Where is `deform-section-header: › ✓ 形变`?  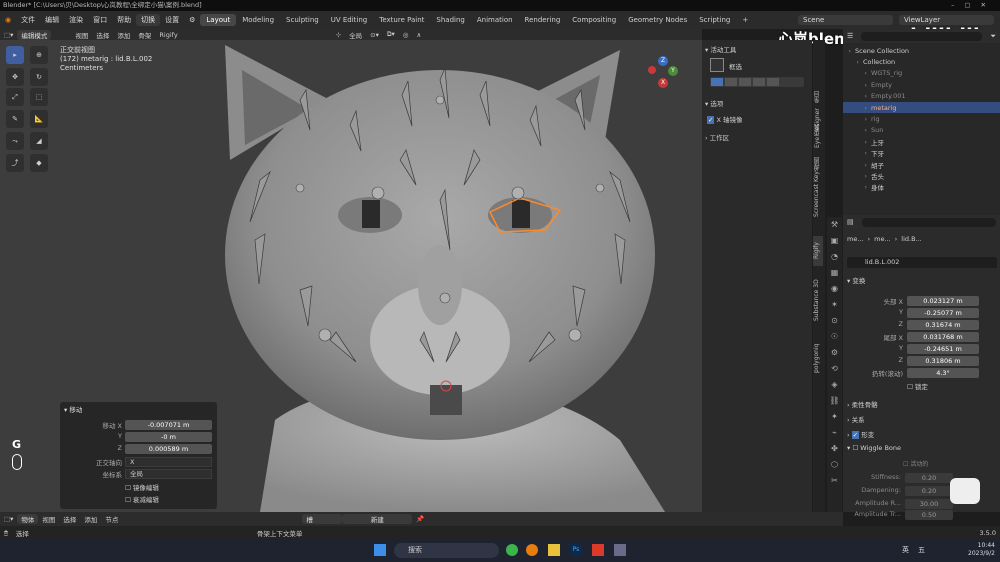
deform-section-header: › ✓ 形变 is located at coordinates (860, 434).